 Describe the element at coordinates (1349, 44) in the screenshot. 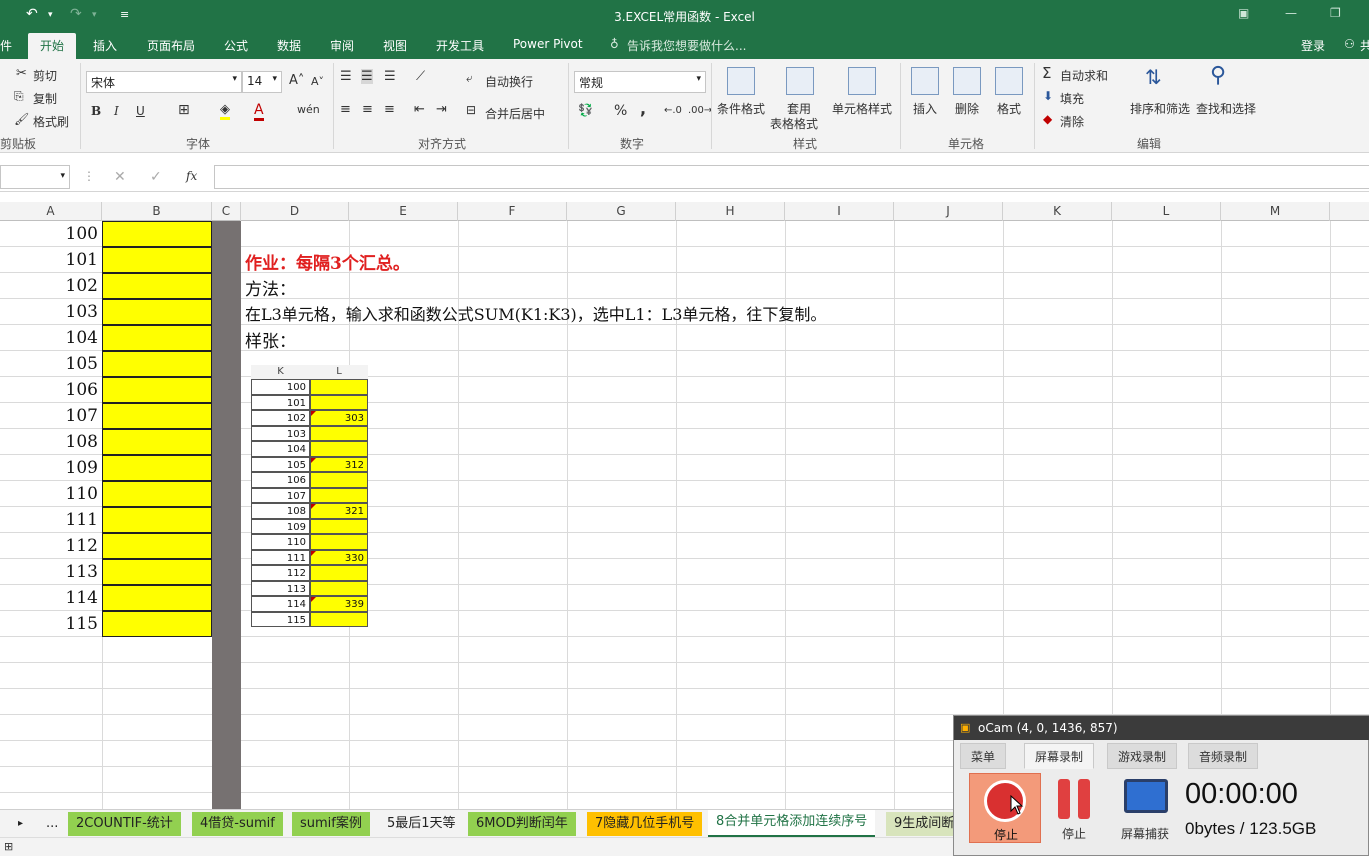

I see `share-icon: ⚇` at that location.